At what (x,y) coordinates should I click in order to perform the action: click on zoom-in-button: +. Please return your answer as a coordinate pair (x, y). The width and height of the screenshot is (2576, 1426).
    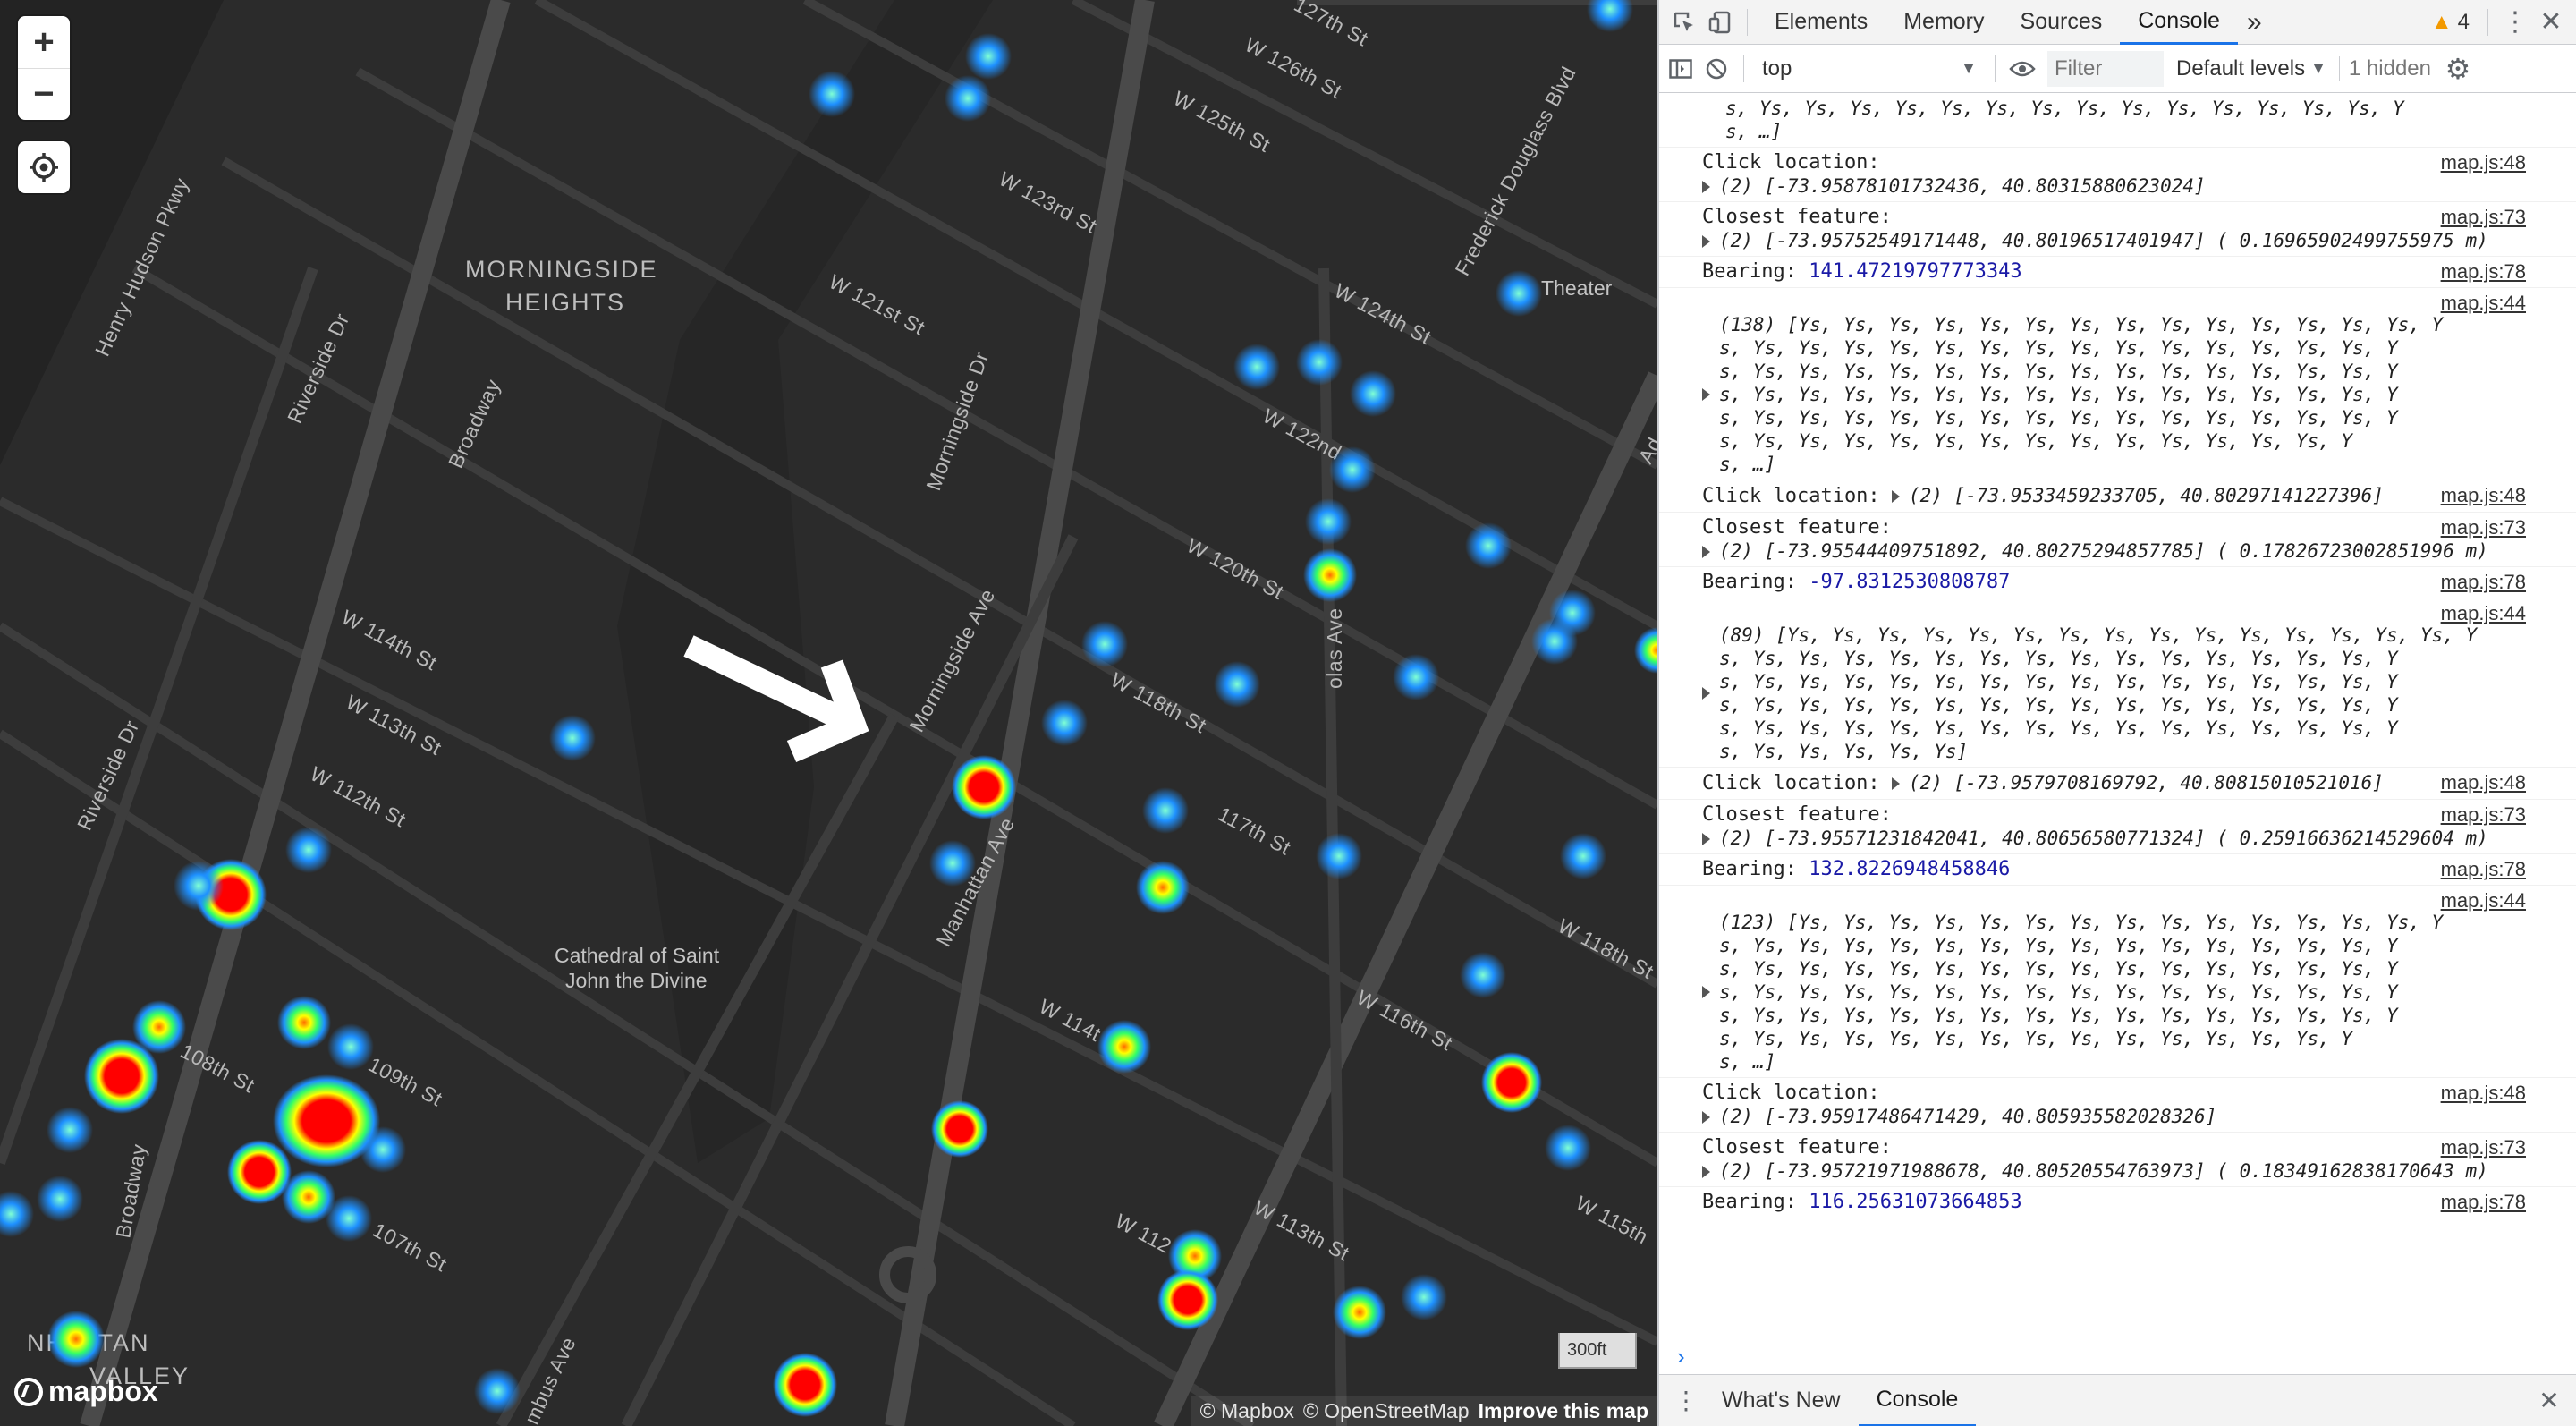
    Looking at the image, I should click on (44, 42).